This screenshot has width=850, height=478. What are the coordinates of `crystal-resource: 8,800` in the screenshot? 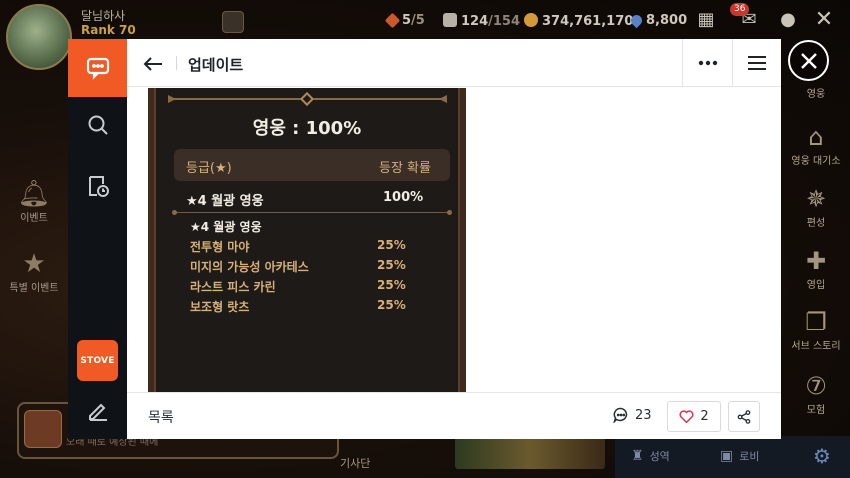 It's located at (658, 20).